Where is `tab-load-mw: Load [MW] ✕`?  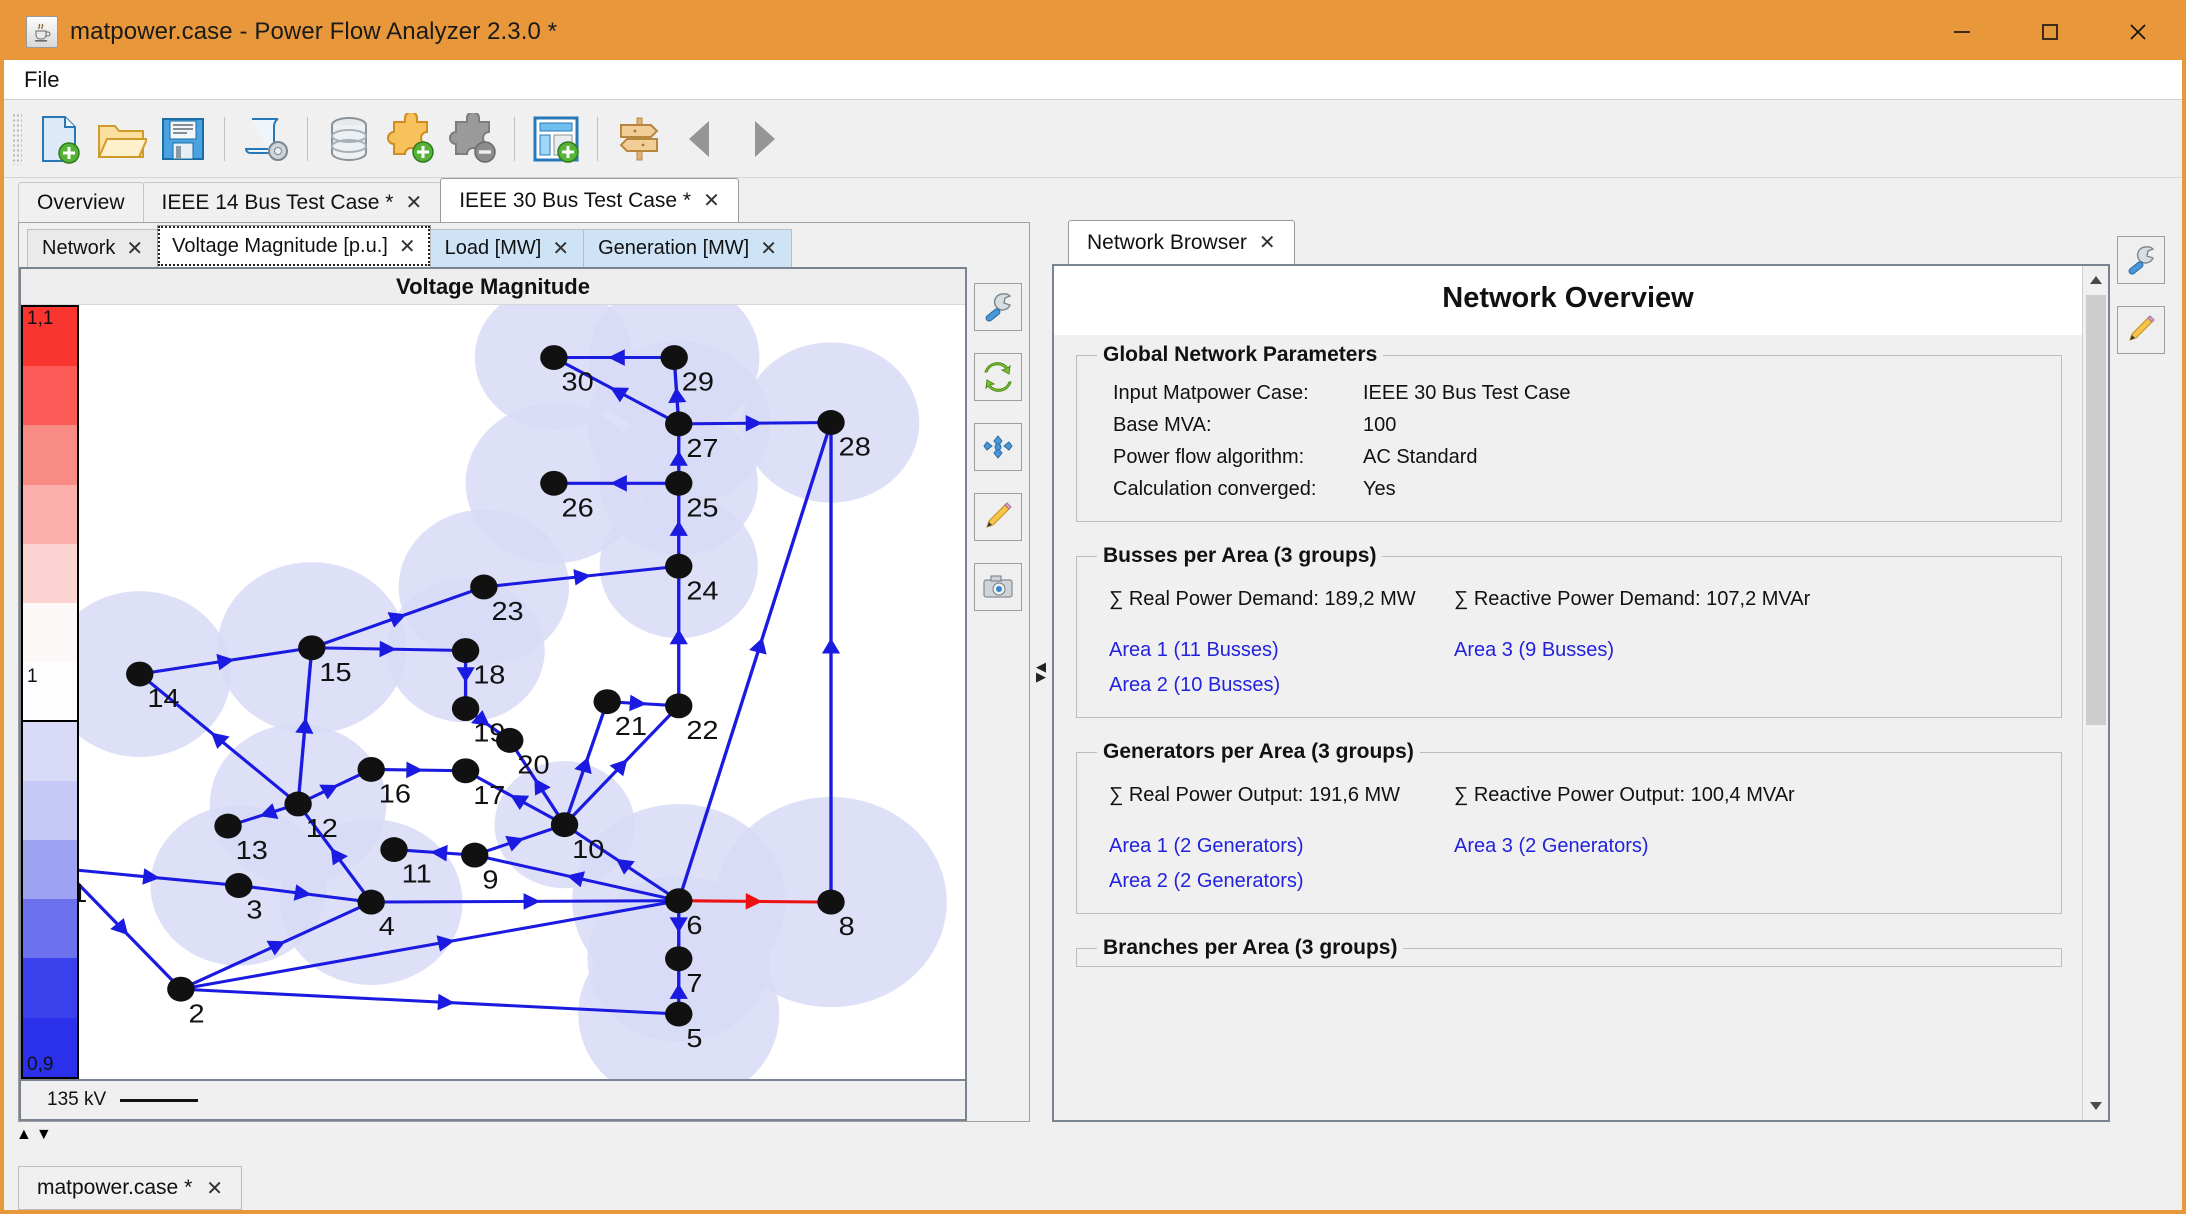 tab-load-mw: Load [MW] ✕ is located at coordinates (507, 248).